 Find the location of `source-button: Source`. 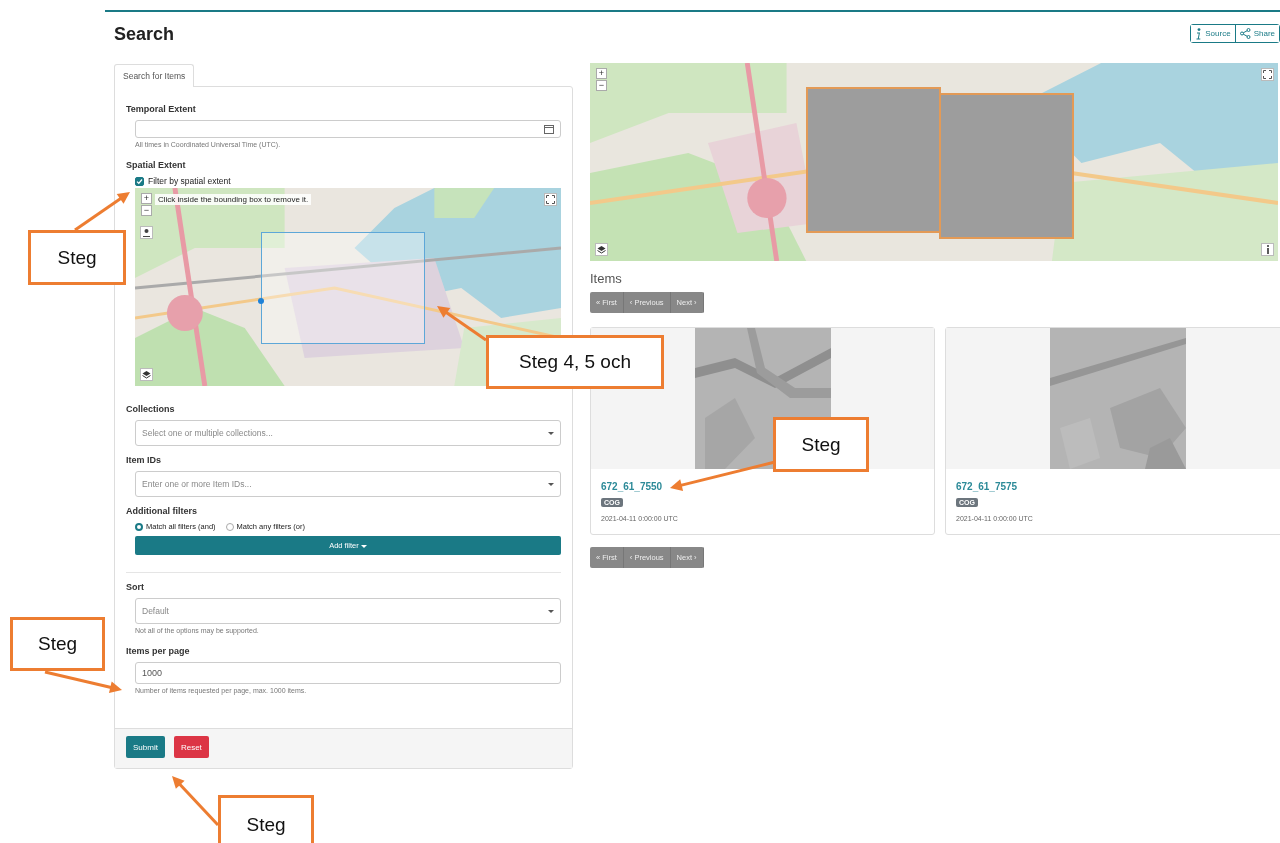

source-button: Source is located at coordinates (1213, 33).